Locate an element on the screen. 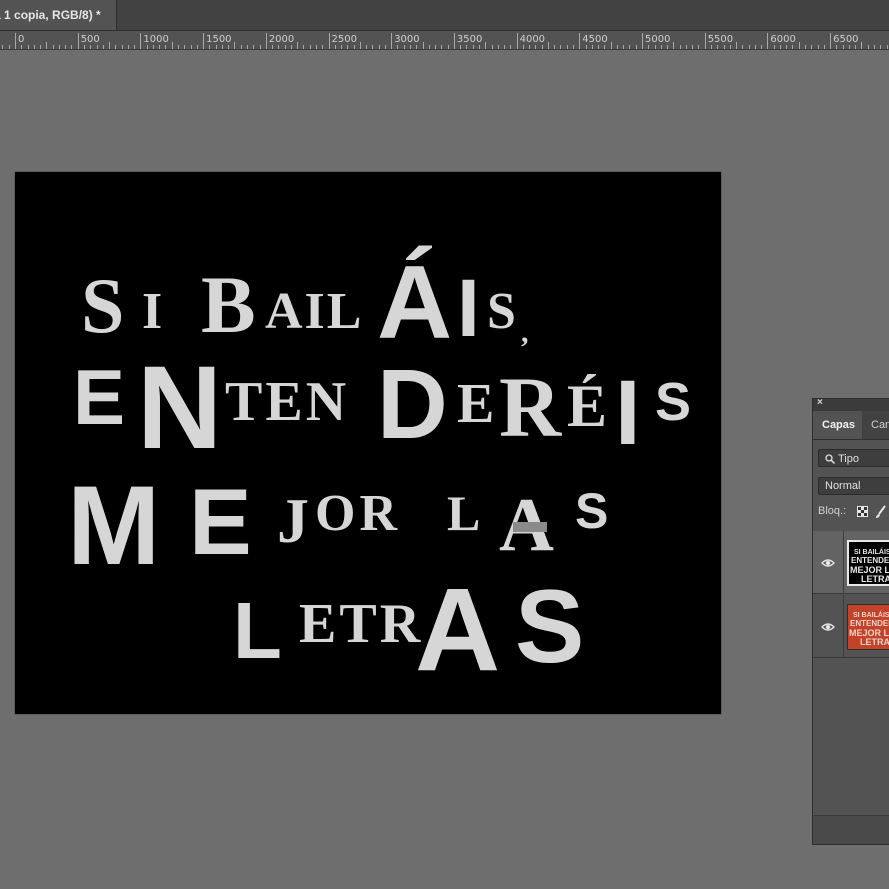  checkerboard-icon is located at coordinates (862, 511).